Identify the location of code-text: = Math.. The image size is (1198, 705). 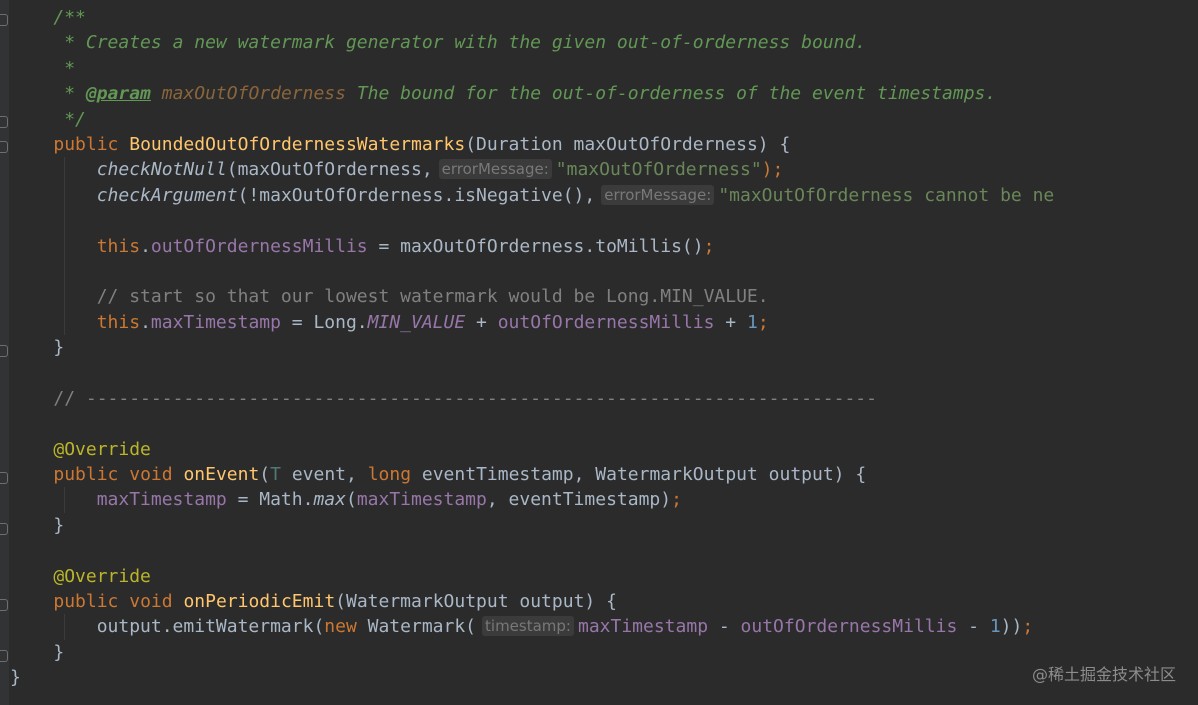
(270, 500).